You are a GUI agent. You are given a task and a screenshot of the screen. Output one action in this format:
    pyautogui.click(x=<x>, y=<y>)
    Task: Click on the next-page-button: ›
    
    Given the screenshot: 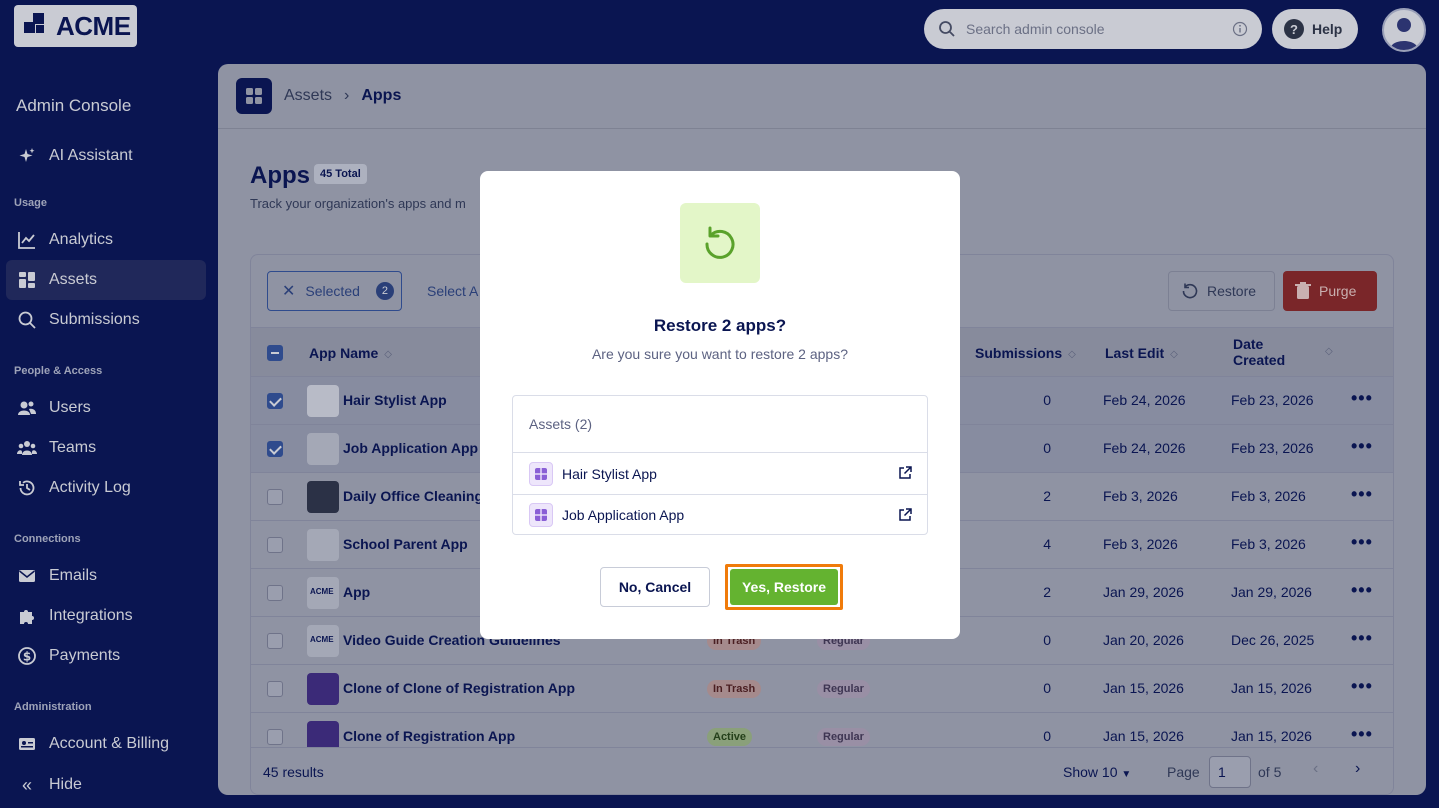 What is the action you would take?
    pyautogui.click(x=1357, y=769)
    